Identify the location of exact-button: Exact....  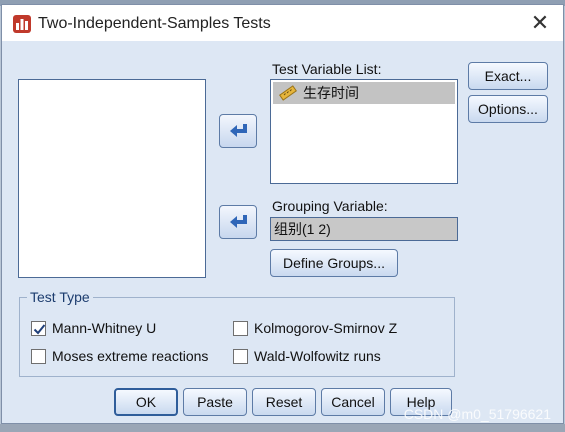
(508, 76).